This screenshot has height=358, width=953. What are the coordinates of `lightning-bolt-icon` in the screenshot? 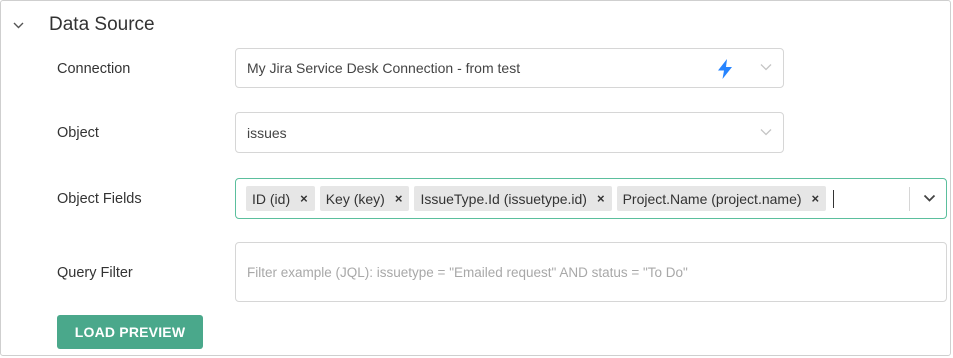 It's located at (725, 69).